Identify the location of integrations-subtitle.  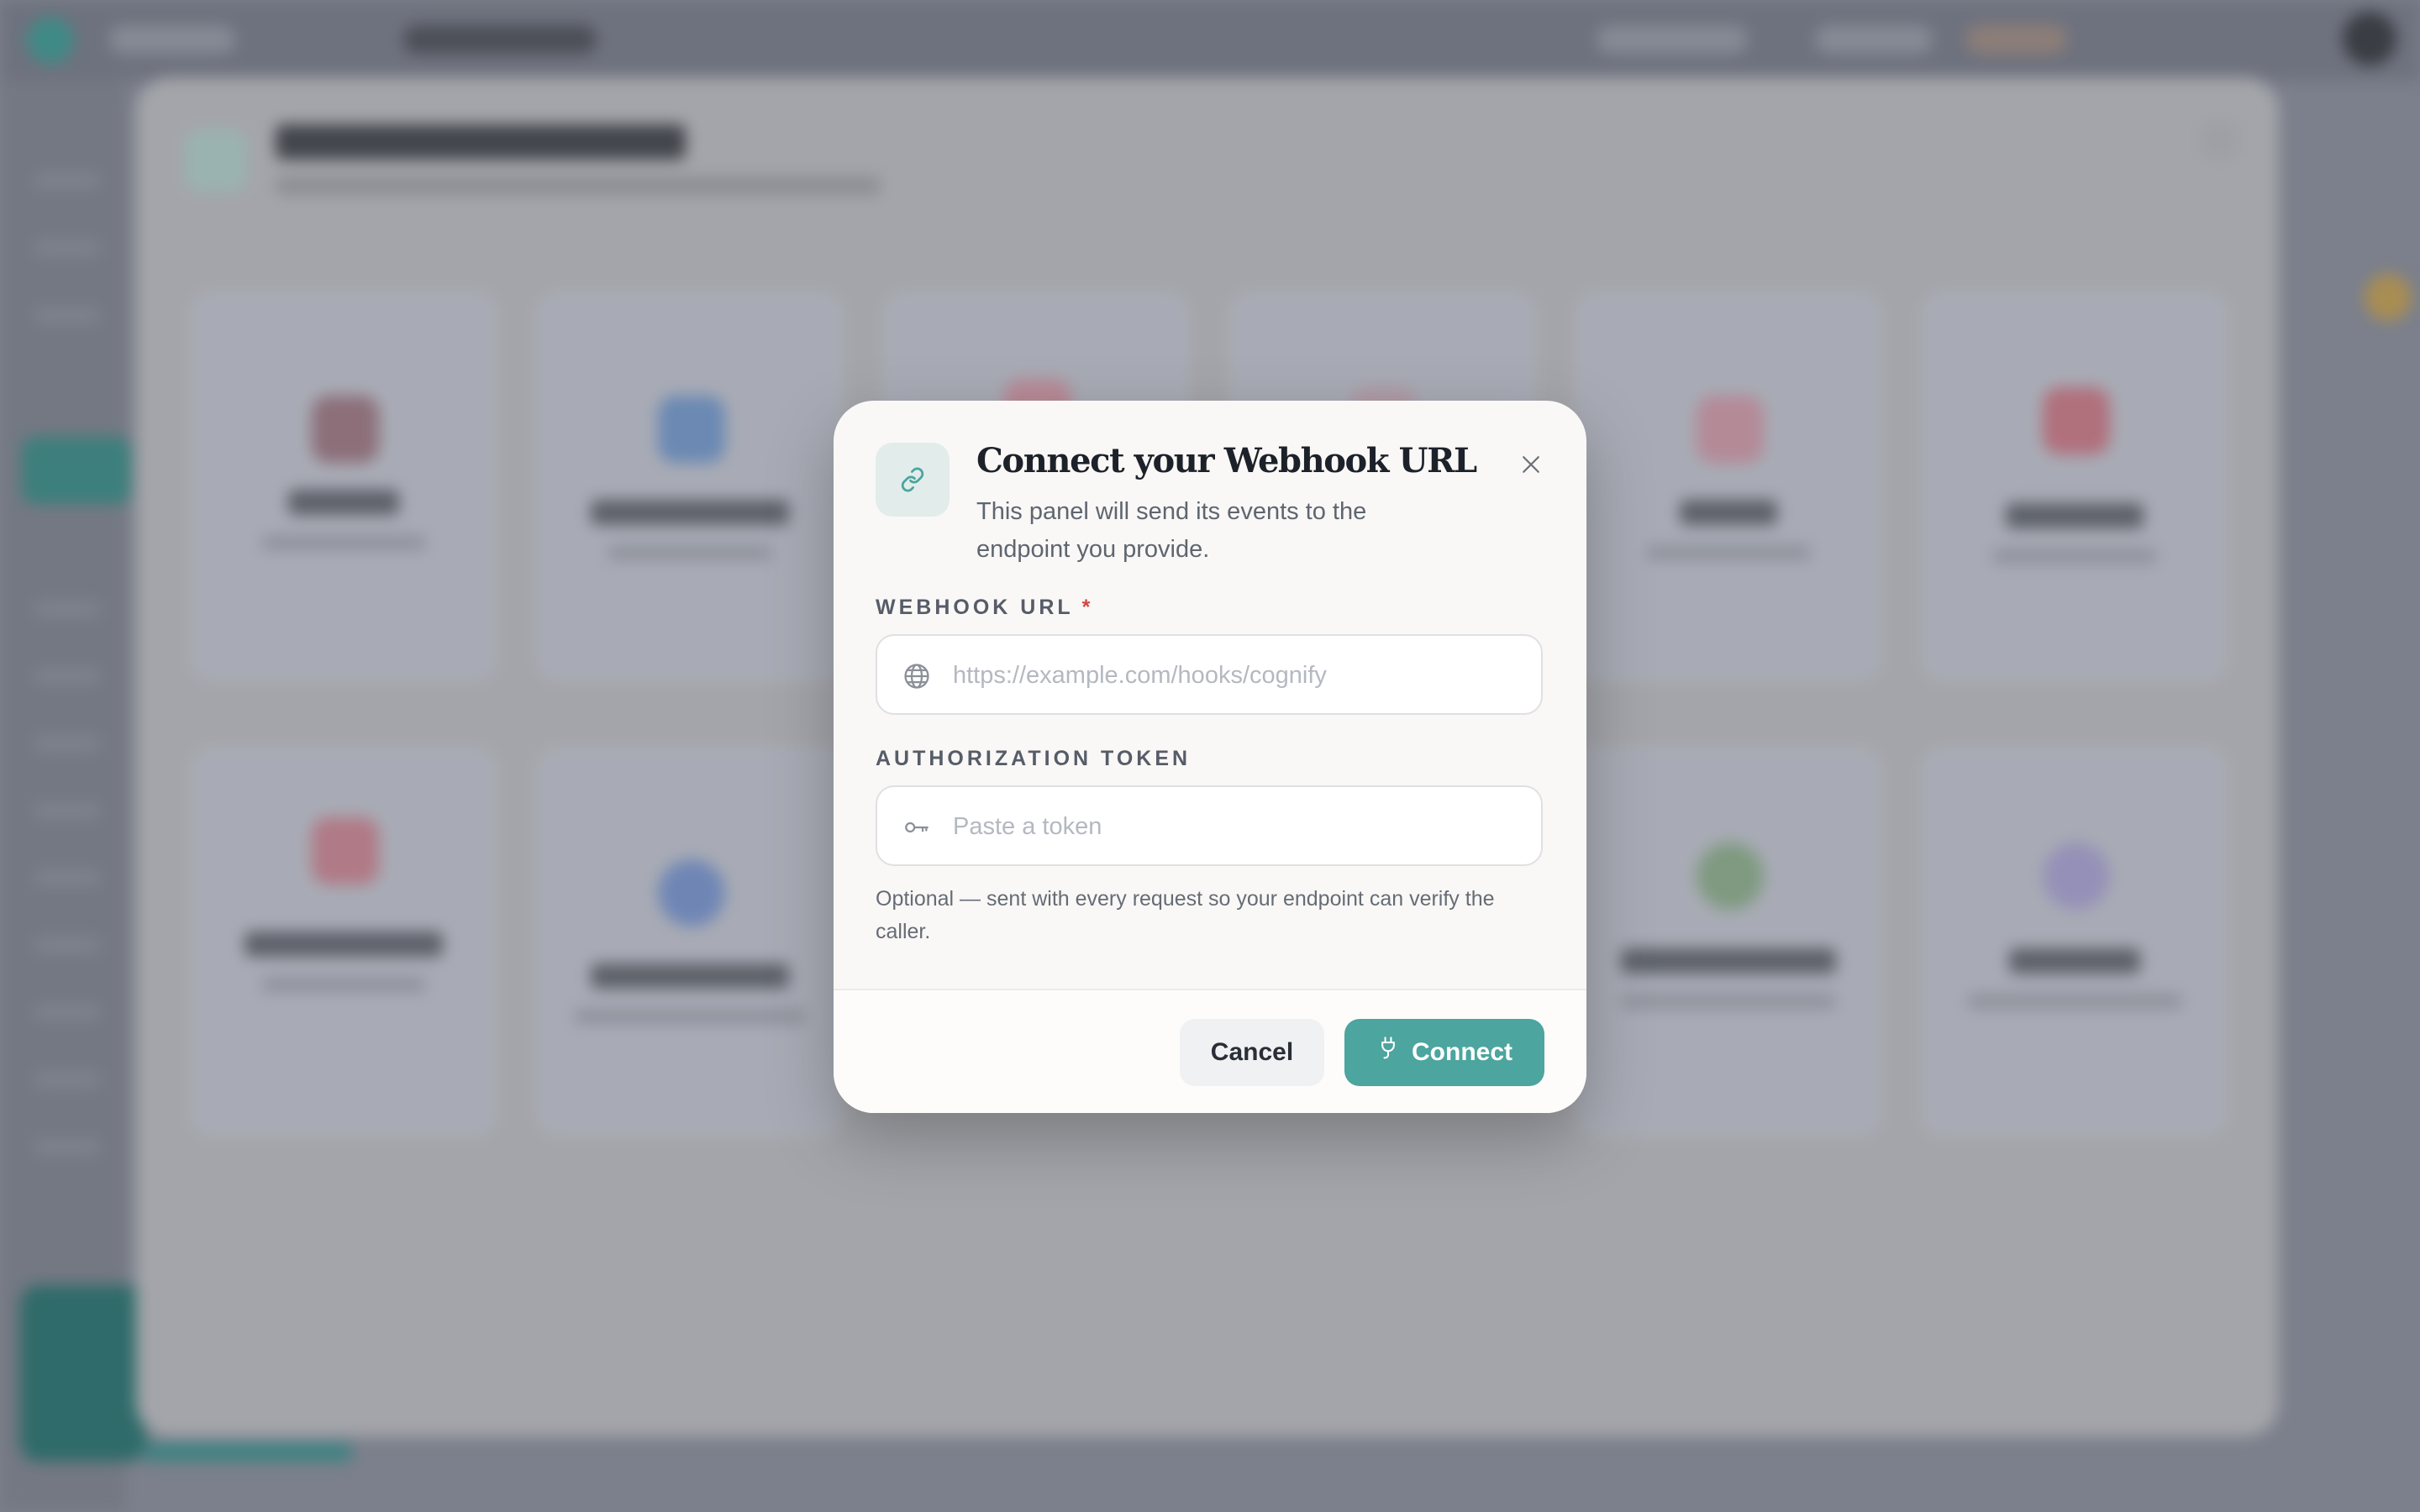
(578, 185).